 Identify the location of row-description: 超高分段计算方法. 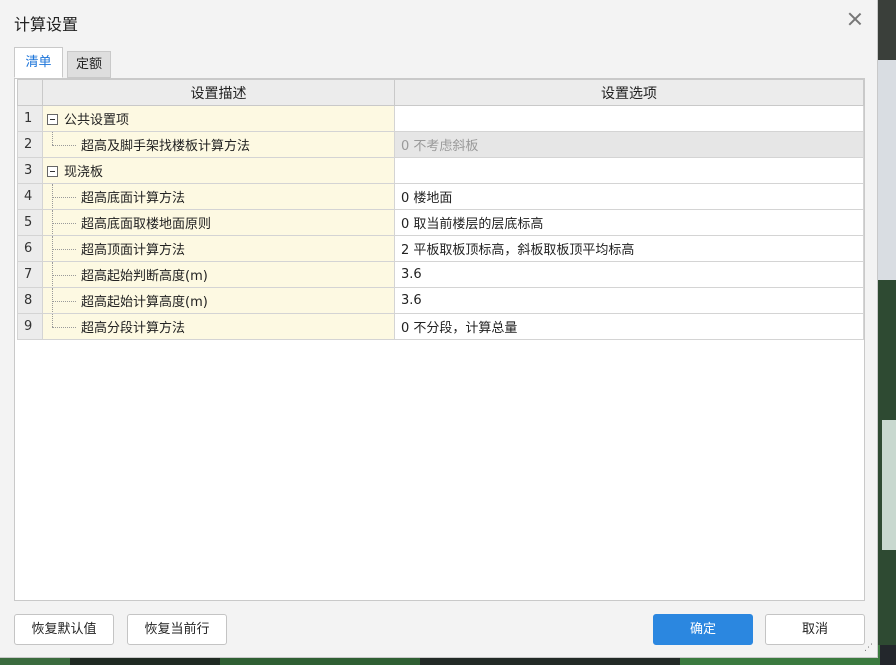
(218, 326).